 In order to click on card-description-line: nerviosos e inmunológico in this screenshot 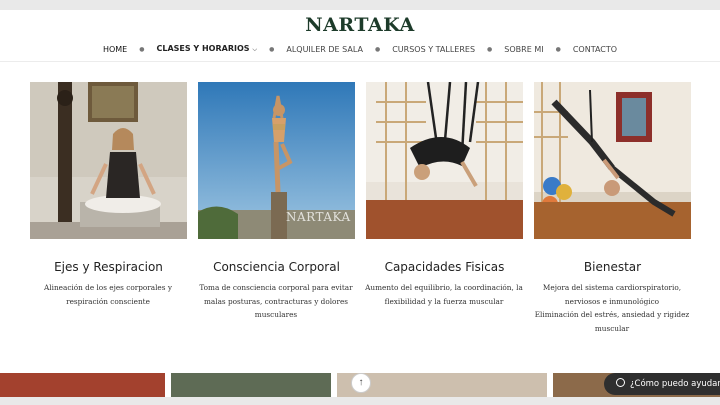, I will do `click(612, 301)`.